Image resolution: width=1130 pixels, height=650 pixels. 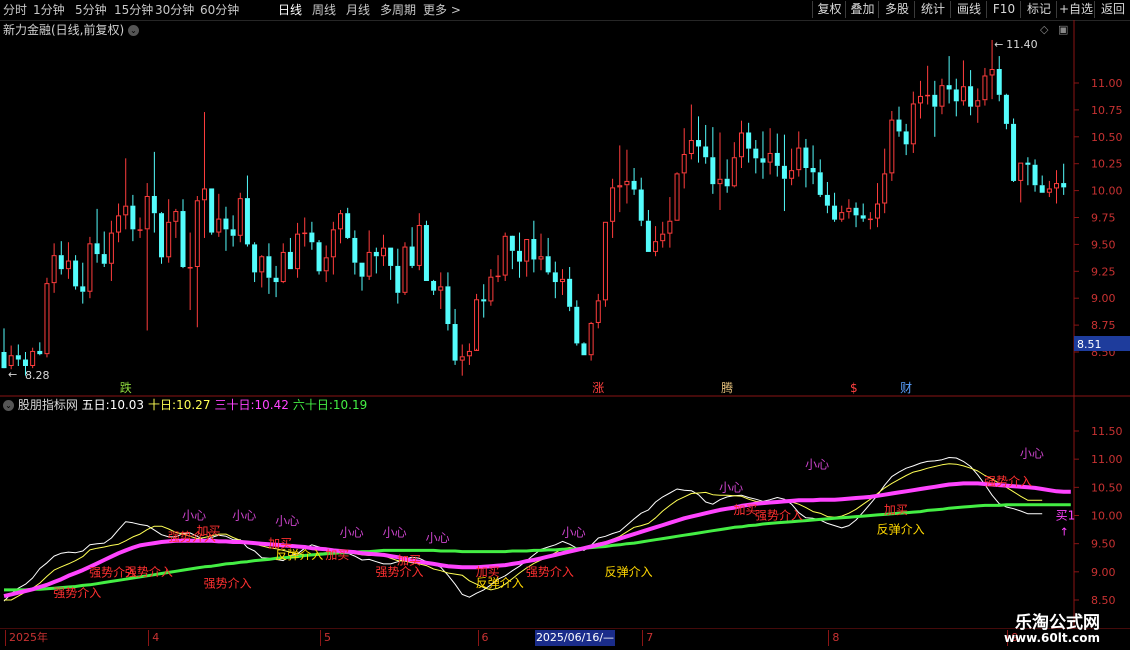 I want to click on period-tab-0: 分时, so click(x=15, y=10).